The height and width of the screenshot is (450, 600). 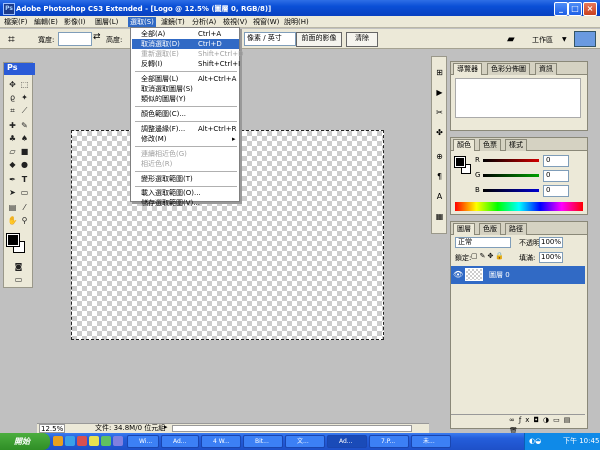 I want to click on swap-icon: ⇄, so click(x=97, y=37).